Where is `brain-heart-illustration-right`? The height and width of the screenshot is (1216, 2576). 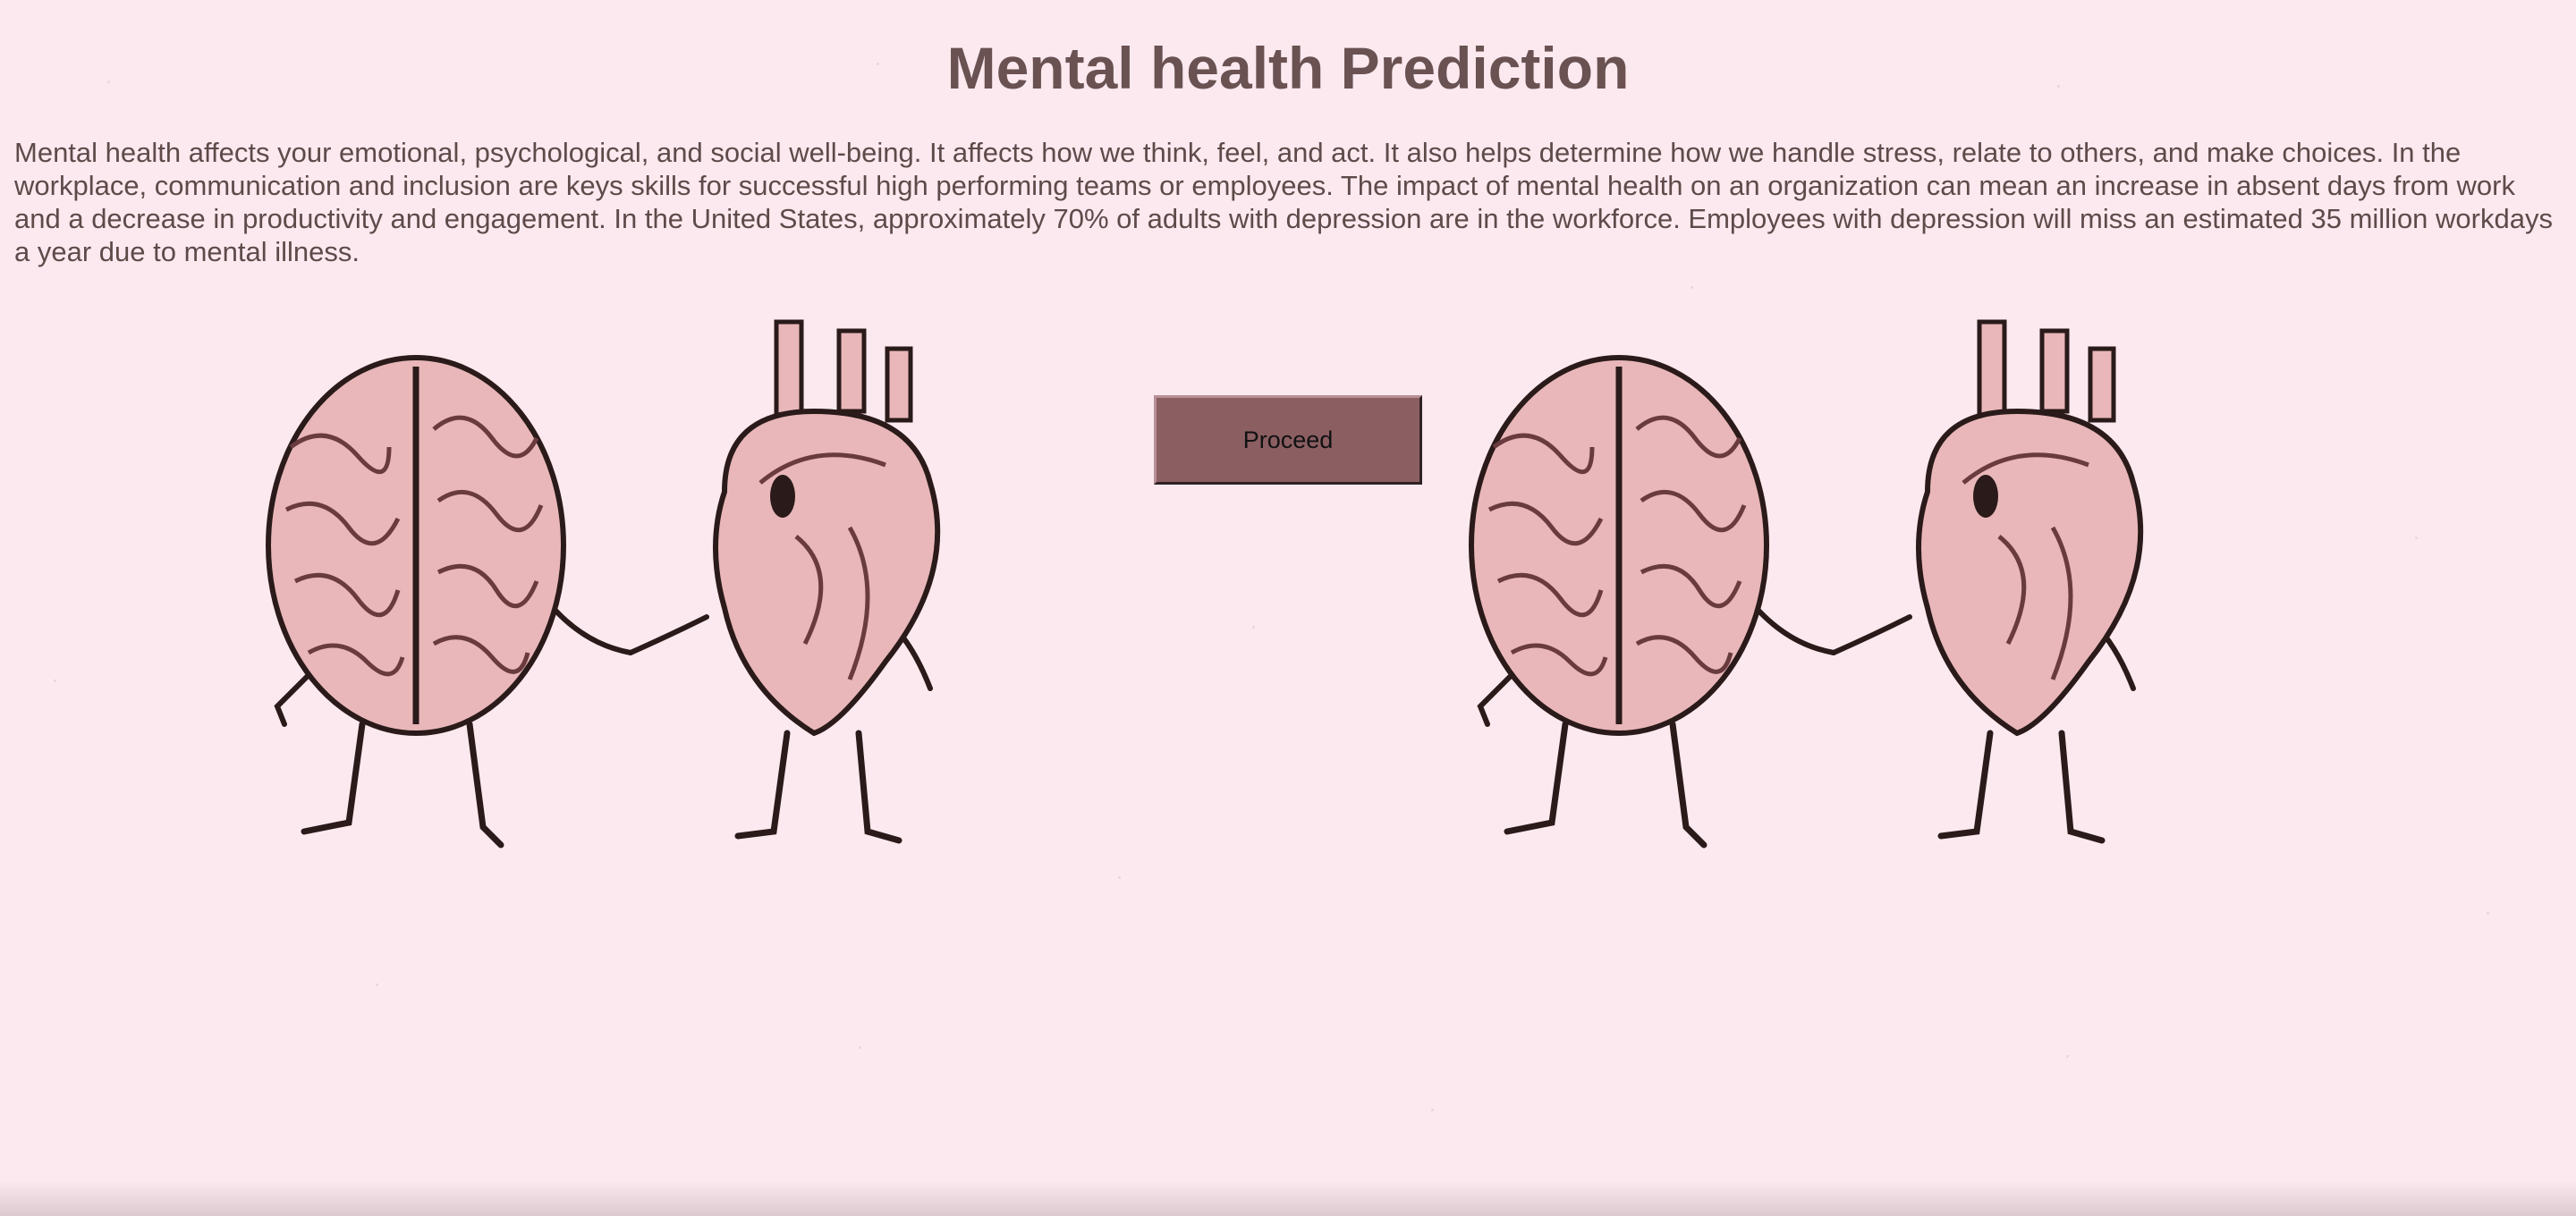
brain-heart-illustration-right is located at coordinates (1806, 584).